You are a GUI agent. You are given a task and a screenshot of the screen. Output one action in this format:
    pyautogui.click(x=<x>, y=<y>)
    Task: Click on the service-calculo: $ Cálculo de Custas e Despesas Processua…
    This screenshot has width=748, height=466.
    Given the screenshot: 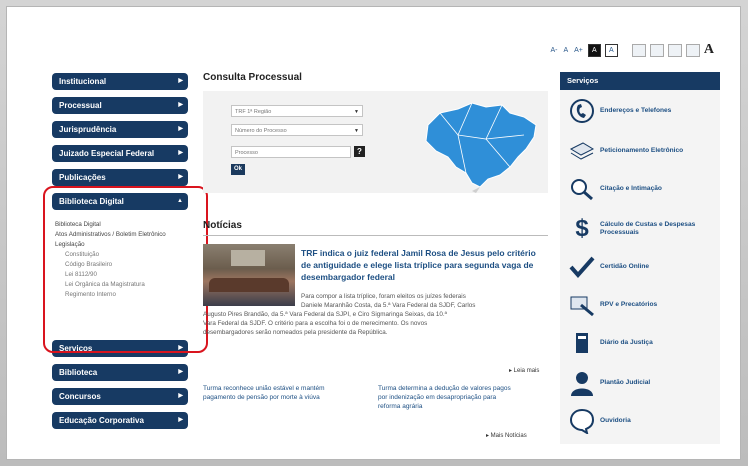 What is the action you would take?
    pyautogui.click(x=640, y=229)
    